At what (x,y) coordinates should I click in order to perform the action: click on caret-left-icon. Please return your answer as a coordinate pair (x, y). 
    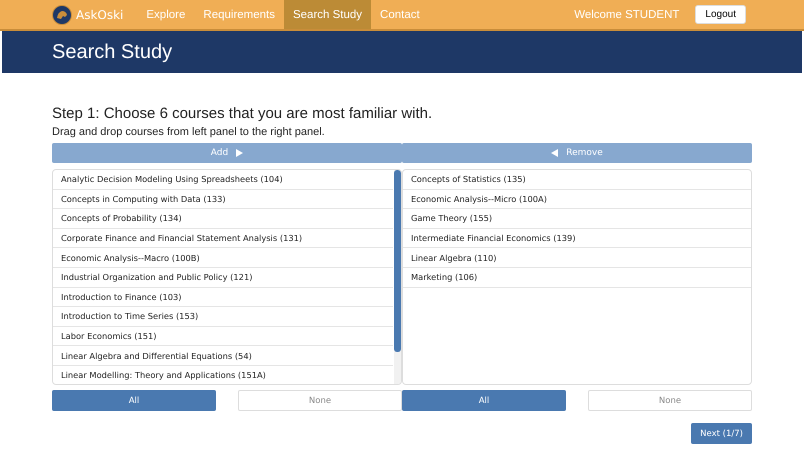
    Looking at the image, I should click on (554, 153).